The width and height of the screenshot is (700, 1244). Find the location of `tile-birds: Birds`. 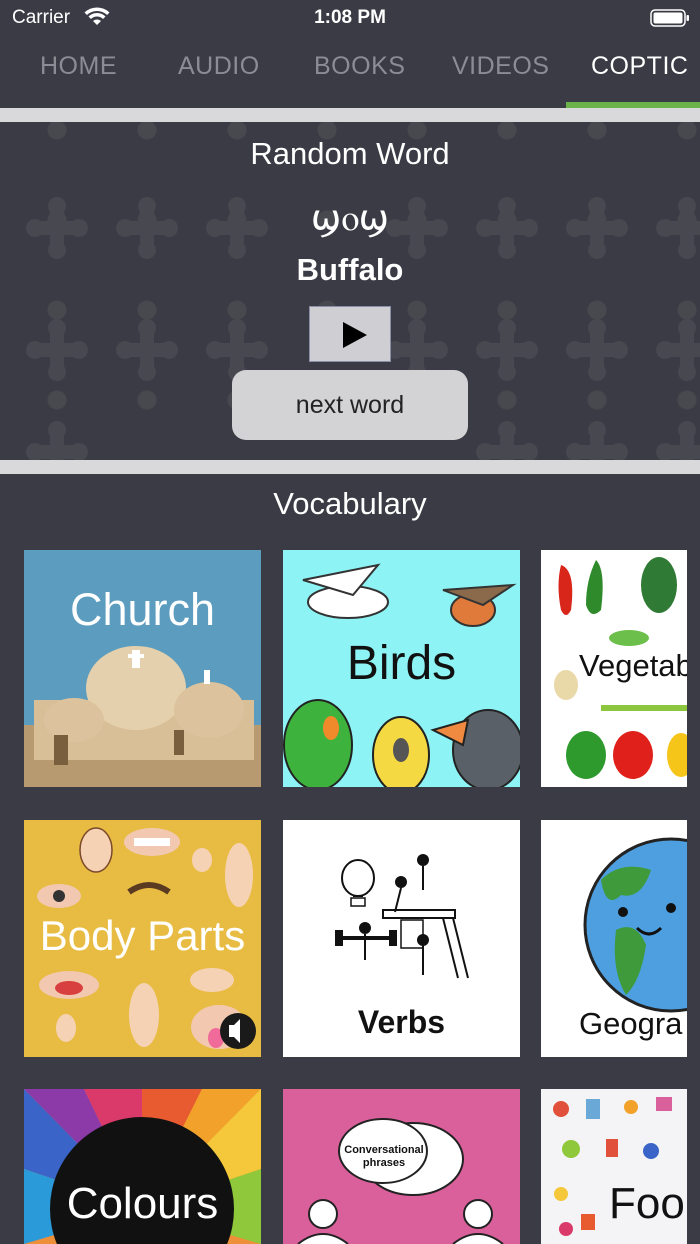

tile-birds: Birds is located at coordinates (401, 668).